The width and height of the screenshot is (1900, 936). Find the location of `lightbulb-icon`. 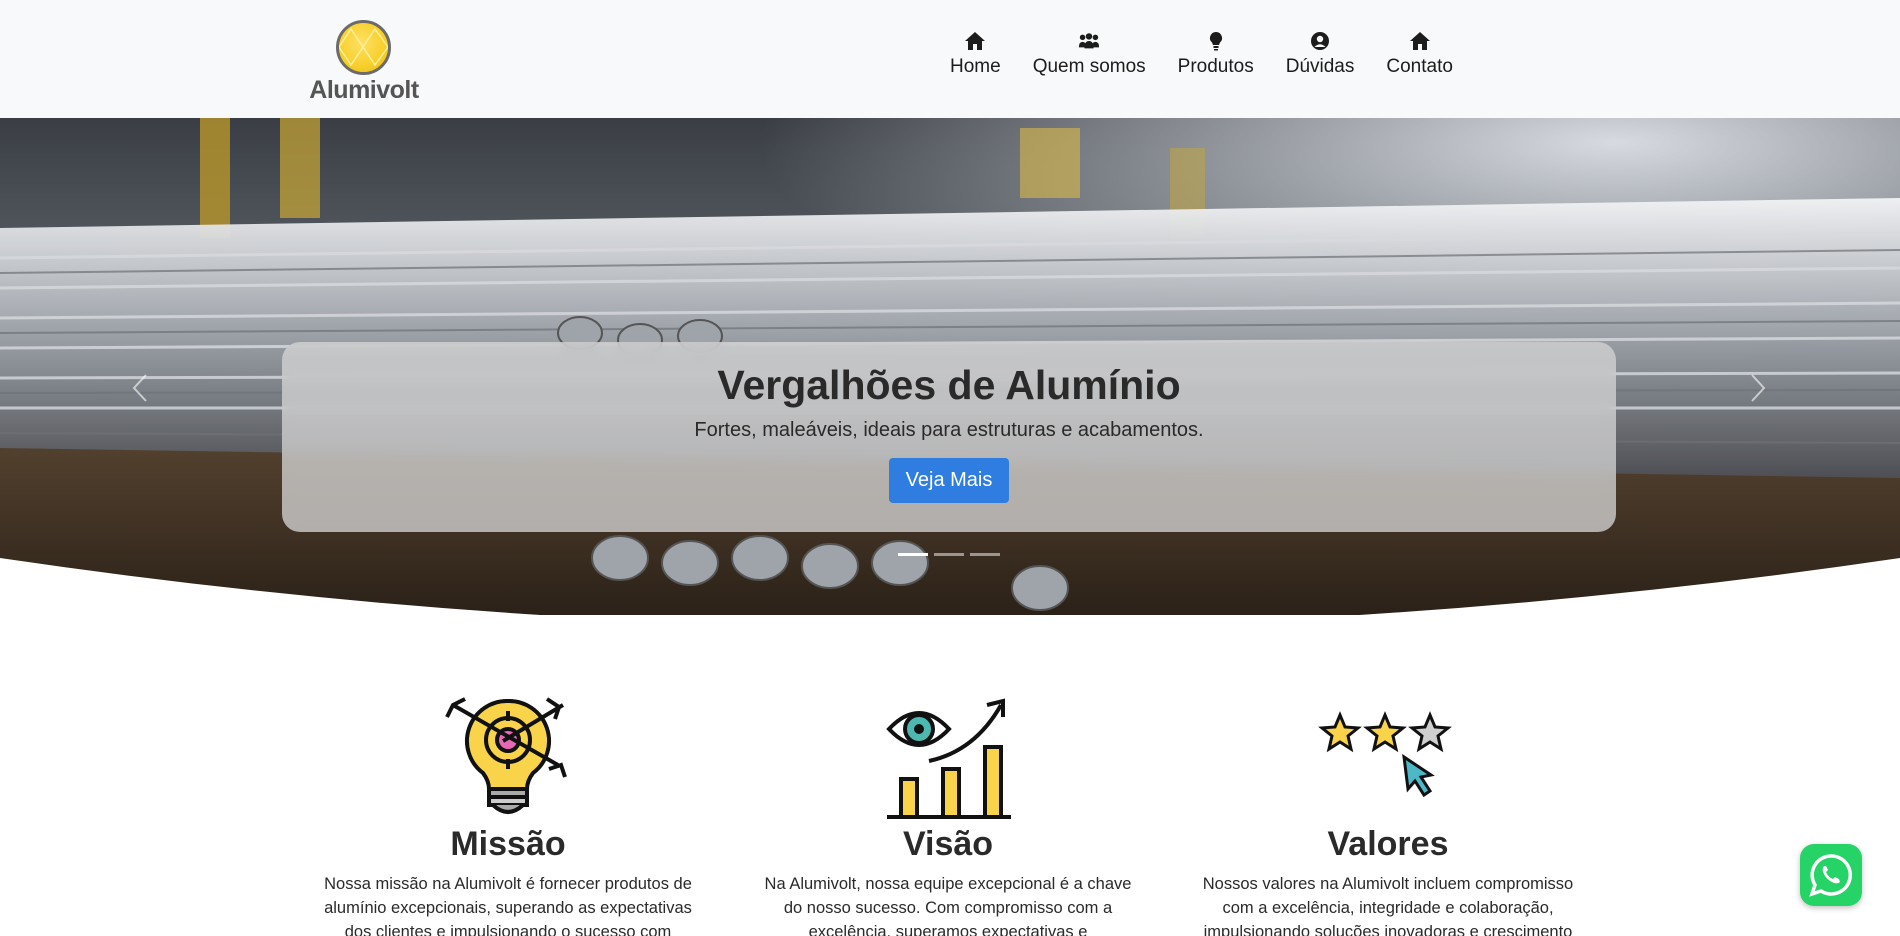

lightbulb-icon is located at coordinates (1216, 41).